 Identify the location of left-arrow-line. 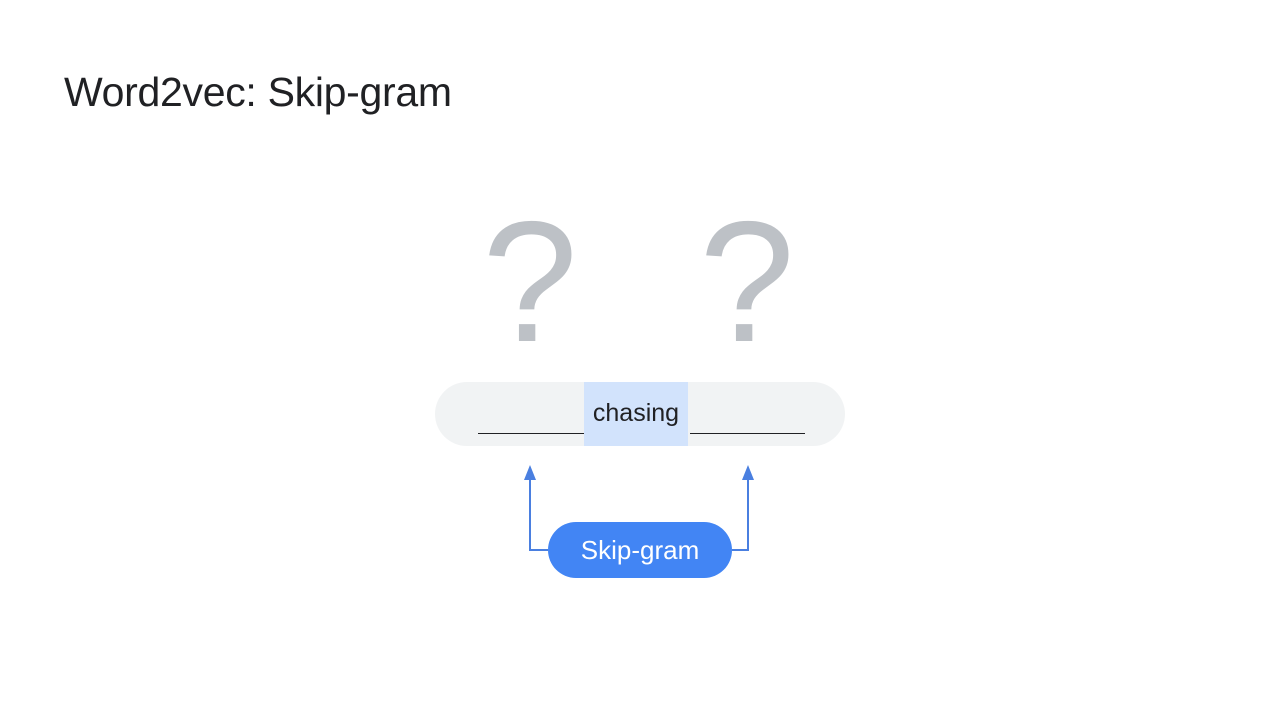
(538, 514).